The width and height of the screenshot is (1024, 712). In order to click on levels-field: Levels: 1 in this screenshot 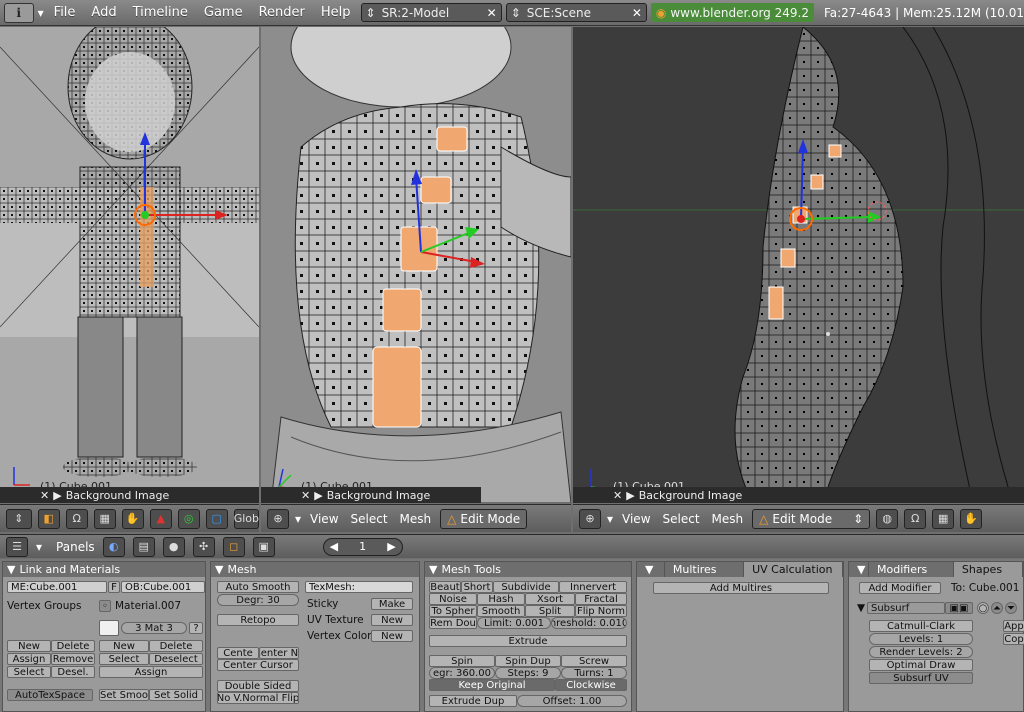, I will do `click(921, 639)`.